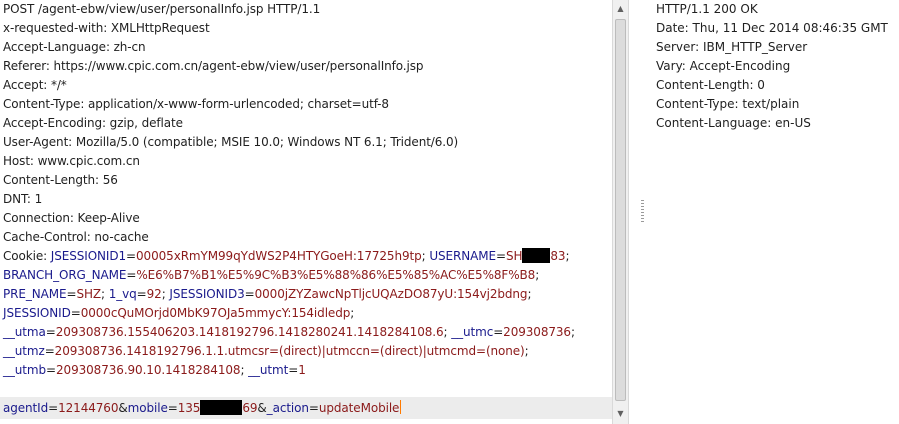 This screenshot has height=424, width=899. What do you see at coordinates (74, 47) in the screenshot?
I see `header-accept-language: Accept-Language: zh-cn` at bounding box center [74, 47].